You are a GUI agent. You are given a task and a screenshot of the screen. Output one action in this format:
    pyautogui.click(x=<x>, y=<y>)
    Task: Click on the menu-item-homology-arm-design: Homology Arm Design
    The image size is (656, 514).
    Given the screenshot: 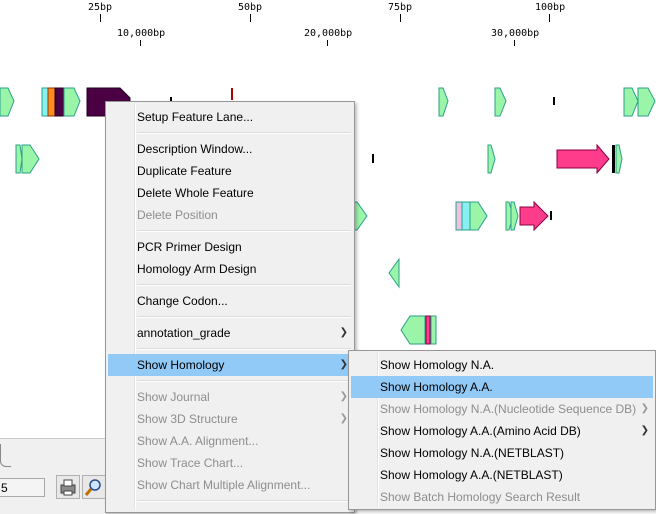 What is the action you would take?
    pyautogui.click(x=230, y=269)
    